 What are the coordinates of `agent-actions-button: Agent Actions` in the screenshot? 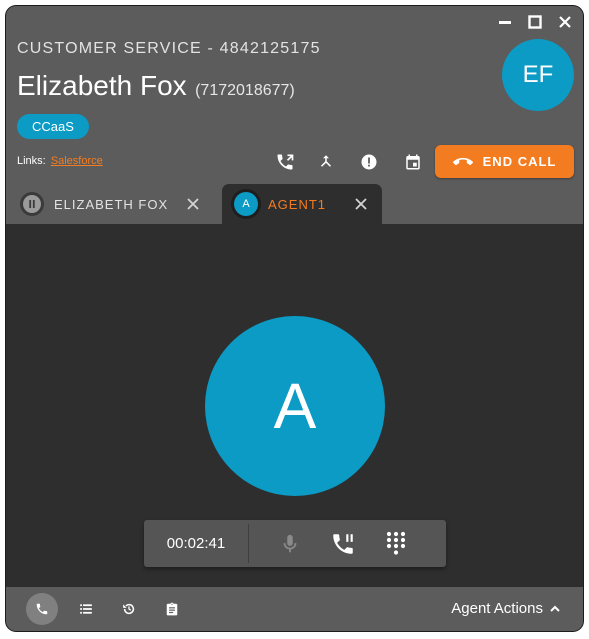 It's located at (506, 608).